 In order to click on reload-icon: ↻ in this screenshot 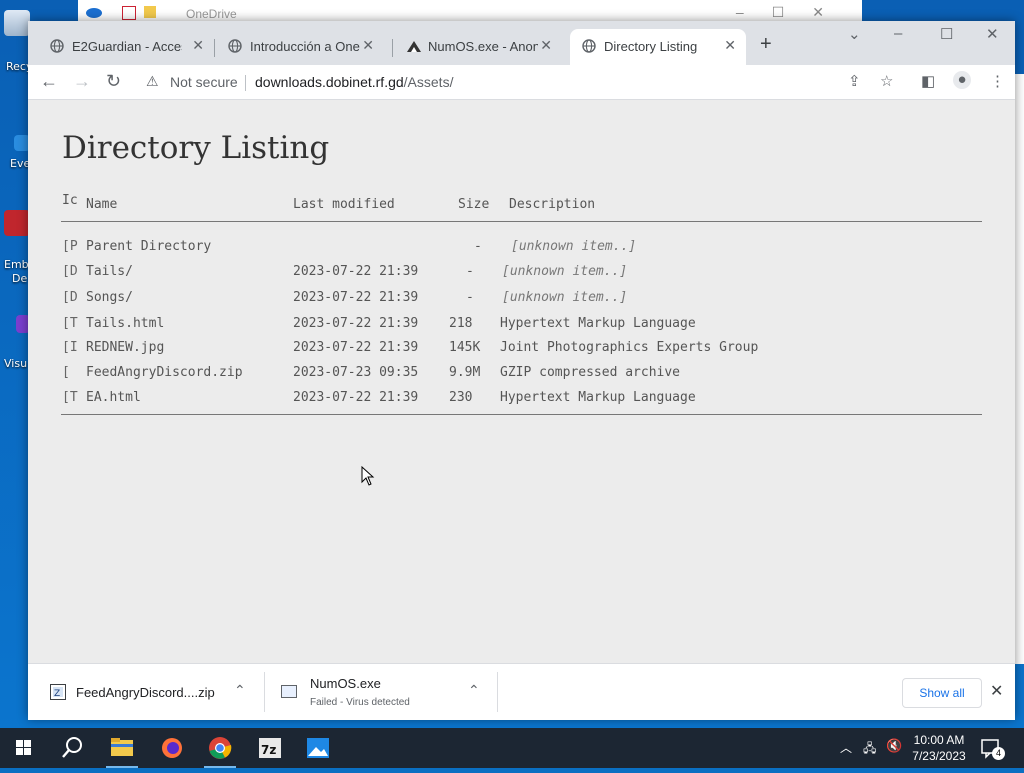, I will do `click(113, 81)`.